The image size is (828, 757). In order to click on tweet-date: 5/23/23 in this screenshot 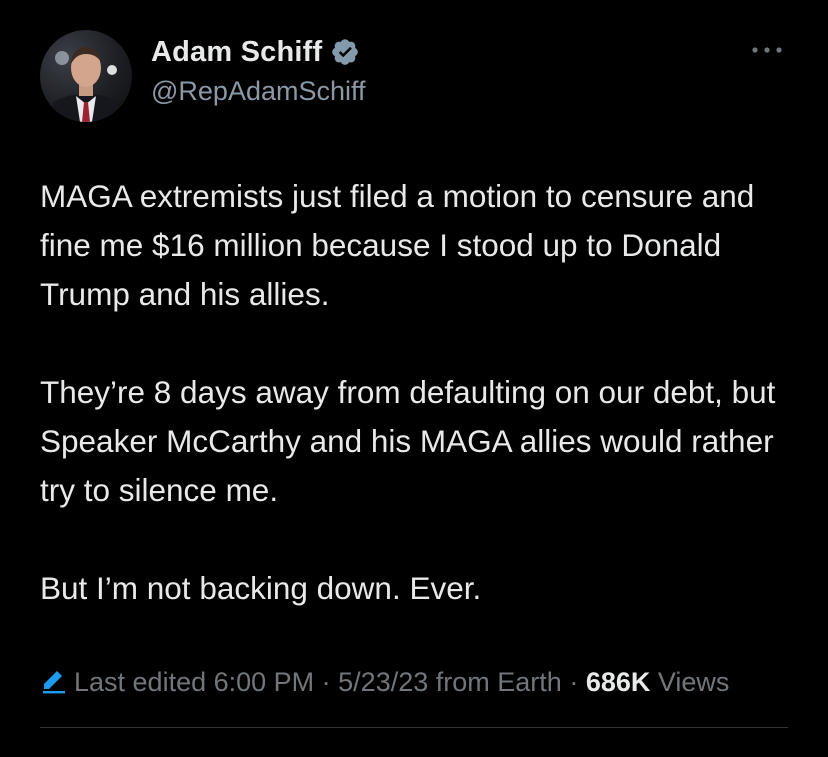, I will do `click(383, 682)`.